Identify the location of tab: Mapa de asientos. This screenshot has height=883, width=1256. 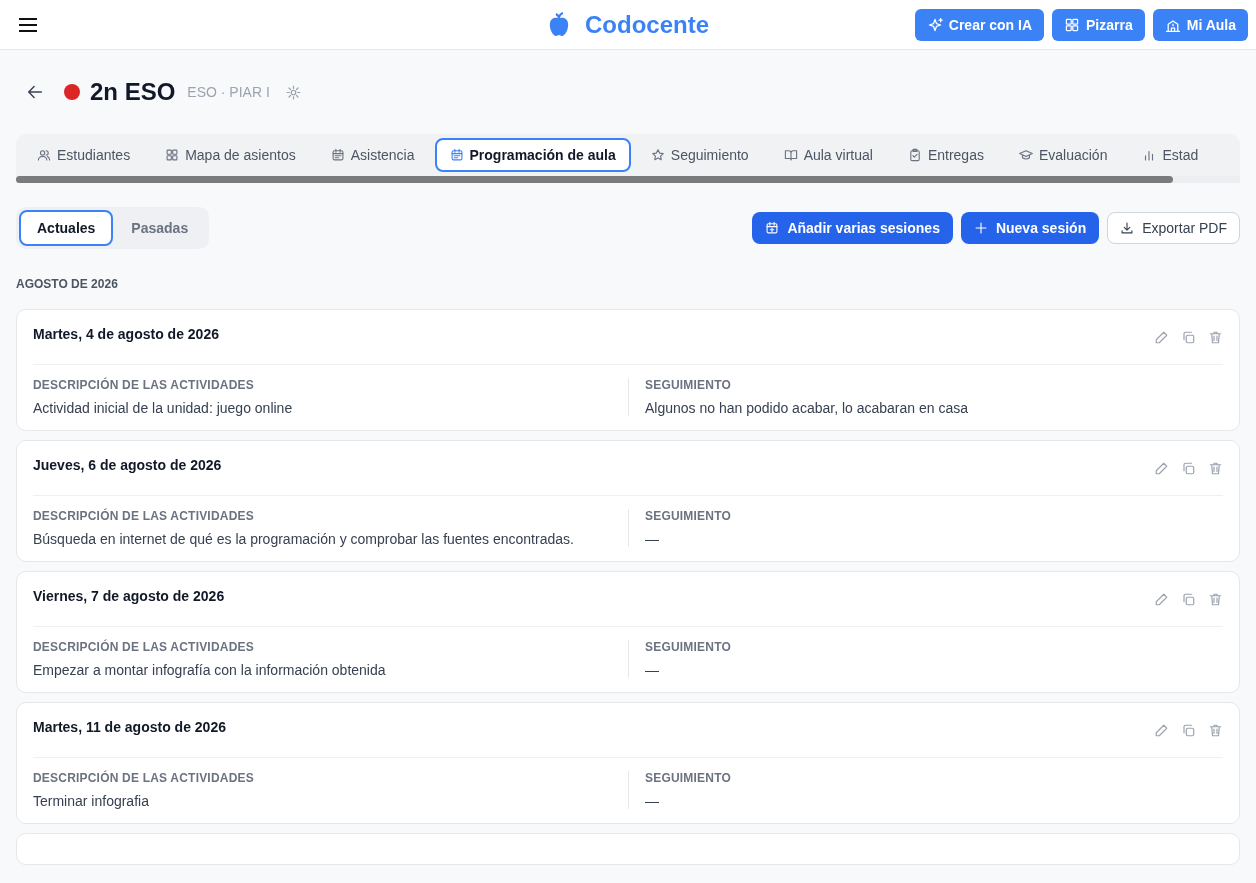
(230, 155).